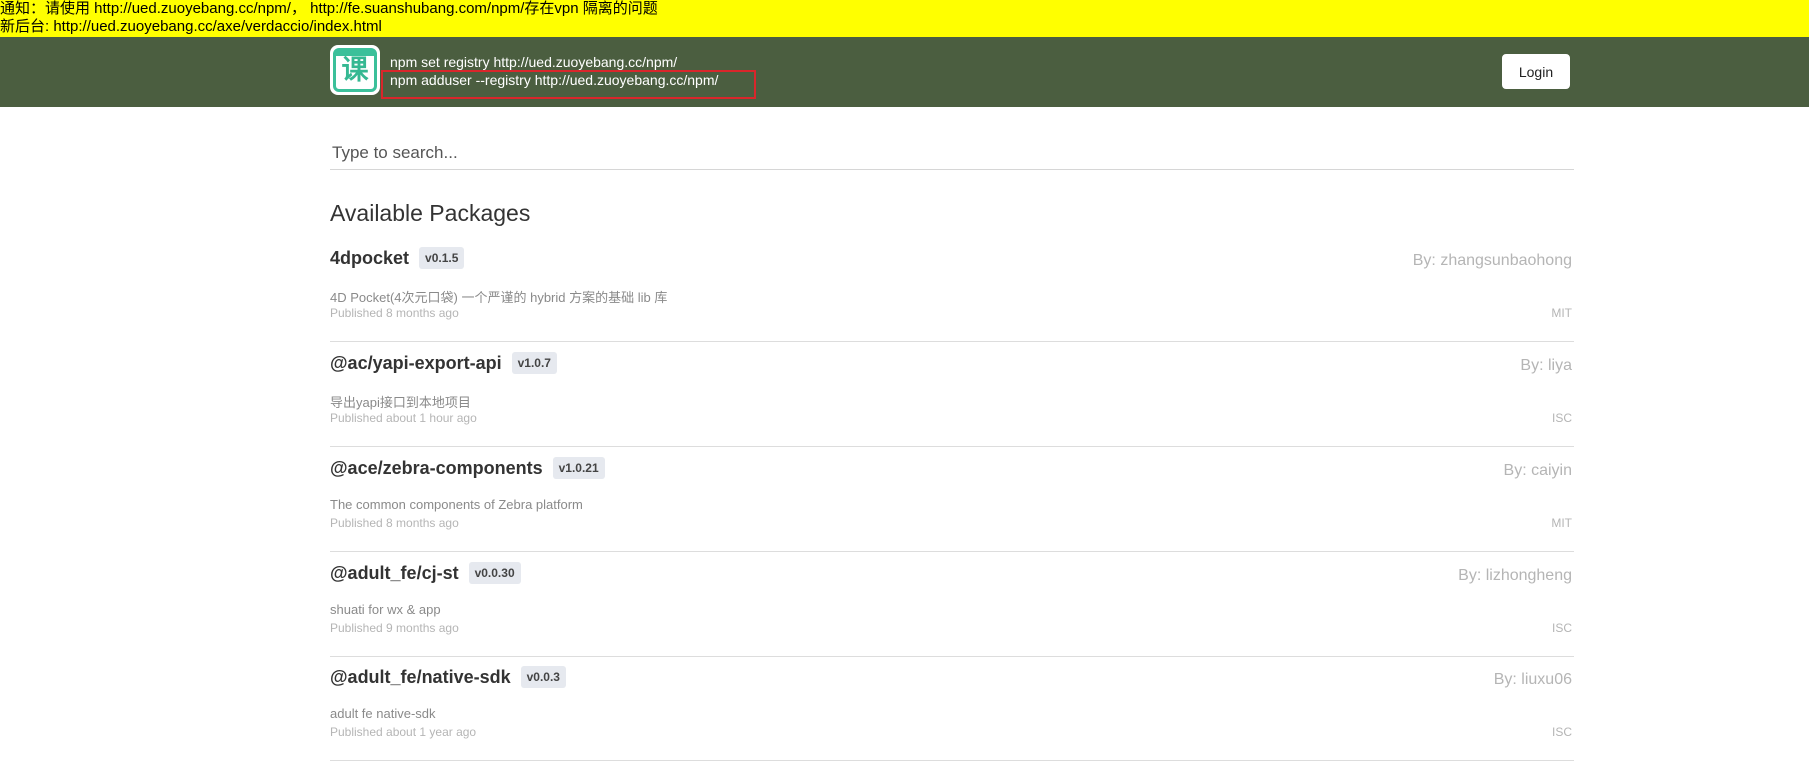 This screenshot has height=761, width=1809. Describe the element at coordinates (394, 628) in the screenshot. I see `package-published: Published 9 months ago` at that location.